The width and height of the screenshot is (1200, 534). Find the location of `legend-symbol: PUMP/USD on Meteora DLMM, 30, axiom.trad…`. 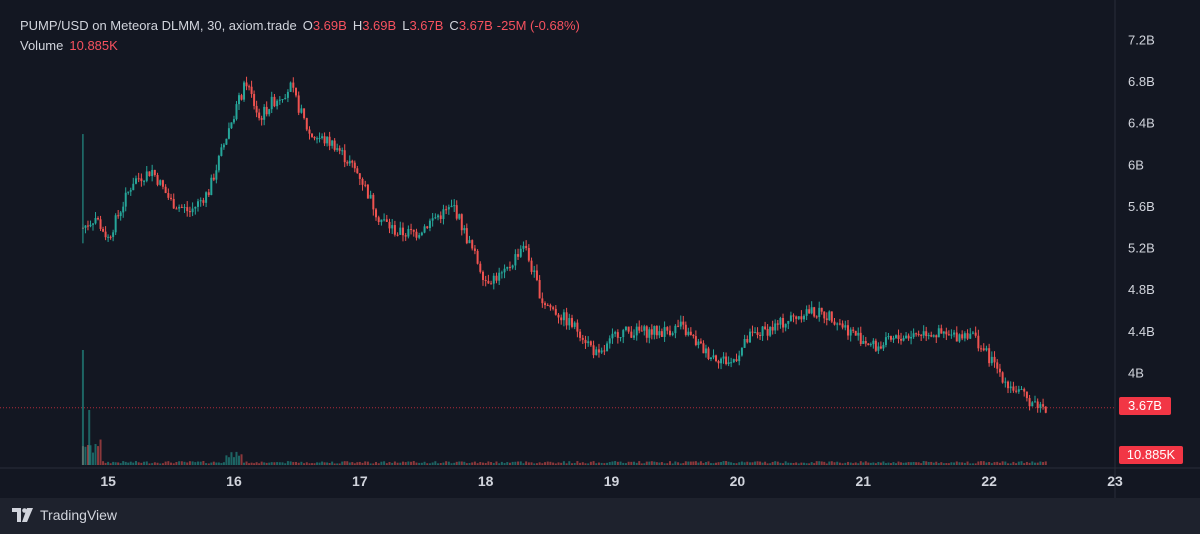

legend-symbol: PUMP/USD on Meteora DLMM, 30, axiom.trad… is located at coordinates (158, 25).